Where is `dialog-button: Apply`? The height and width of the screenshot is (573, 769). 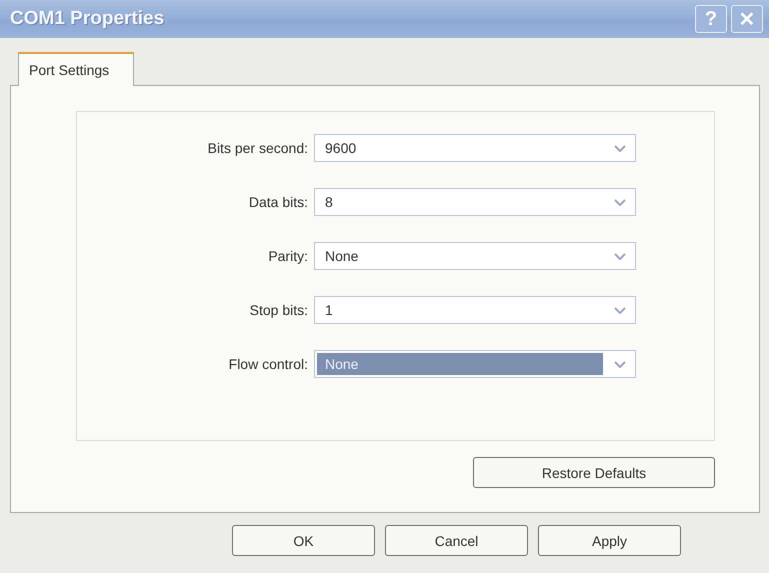
dialog-button: Apply is located at coordinates (609, 540).